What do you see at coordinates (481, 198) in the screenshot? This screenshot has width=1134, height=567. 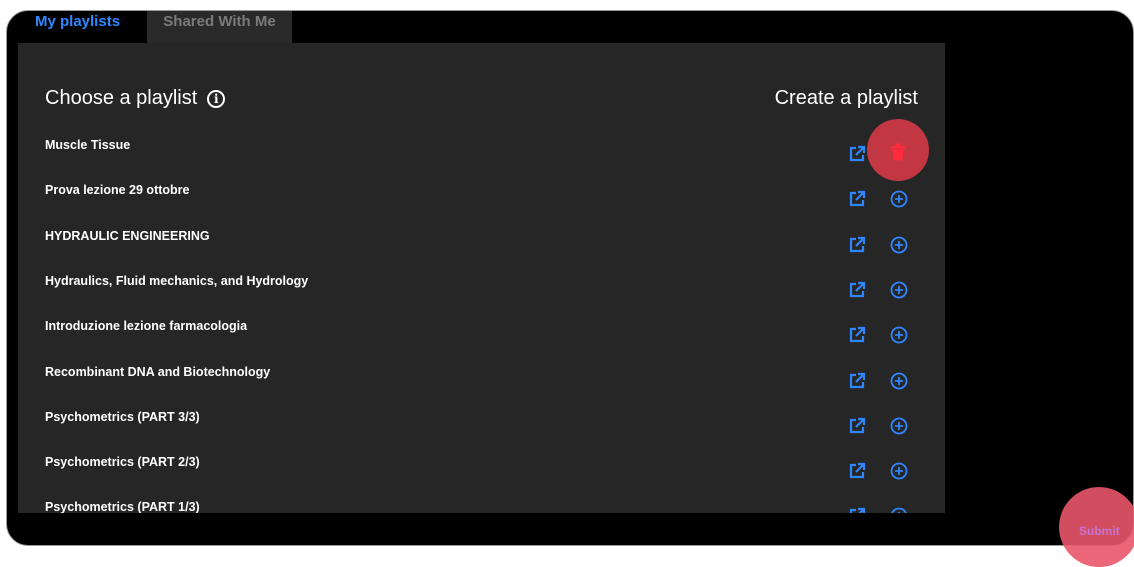 I see `playlist-row: Prova lezione 29 ottobre` at bounding box center [481, 198].